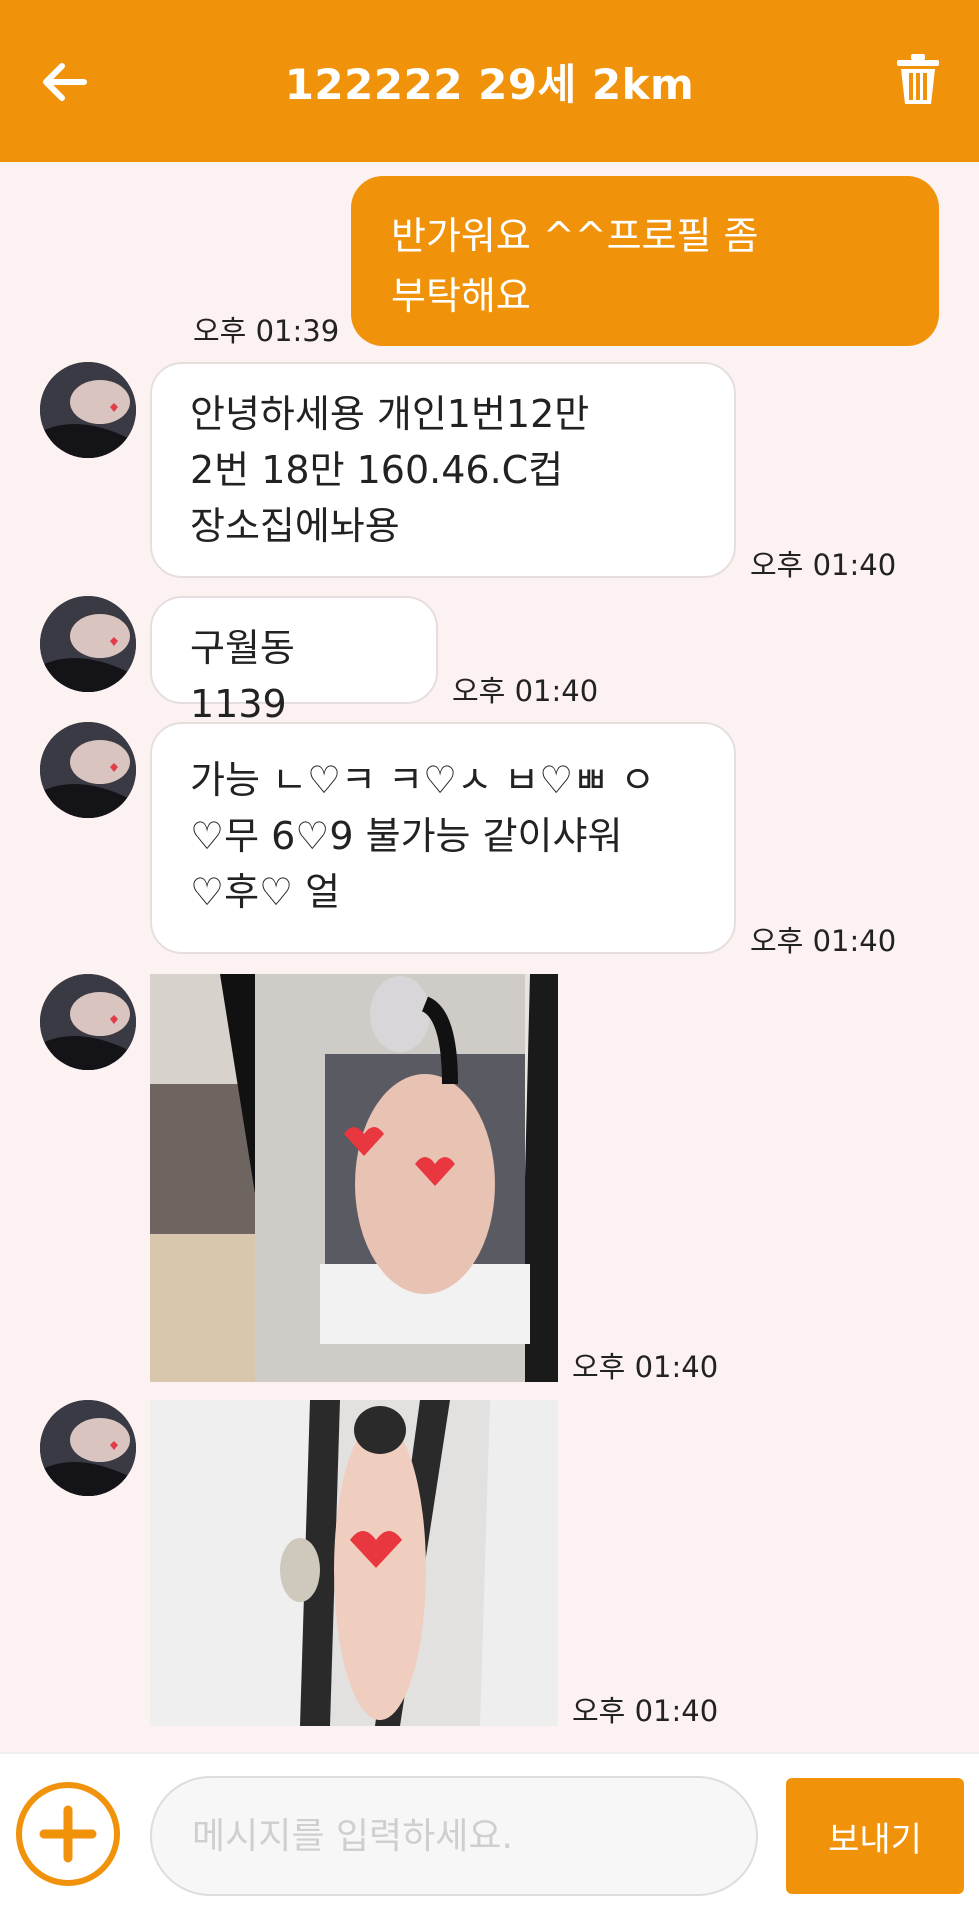  I want to click on send-button: 보내기, so click(875, 1836).